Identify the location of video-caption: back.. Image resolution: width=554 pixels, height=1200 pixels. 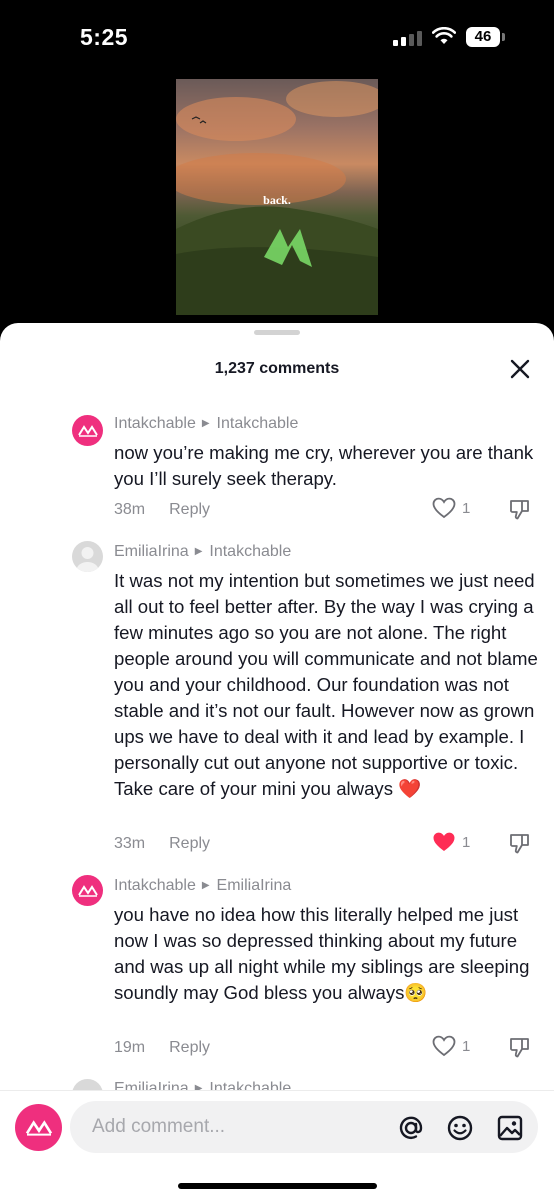
(277, 200).